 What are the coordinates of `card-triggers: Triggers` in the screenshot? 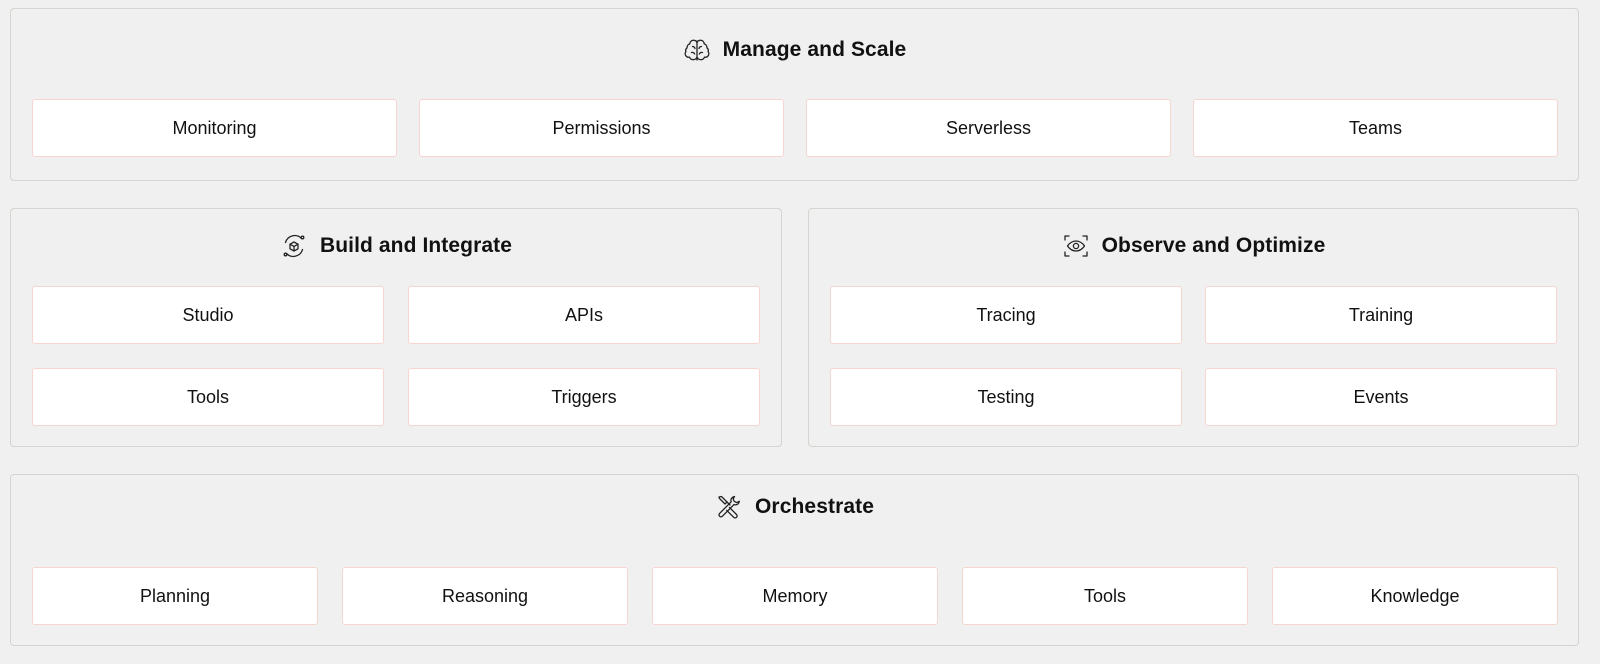 It's located at (584, 397).